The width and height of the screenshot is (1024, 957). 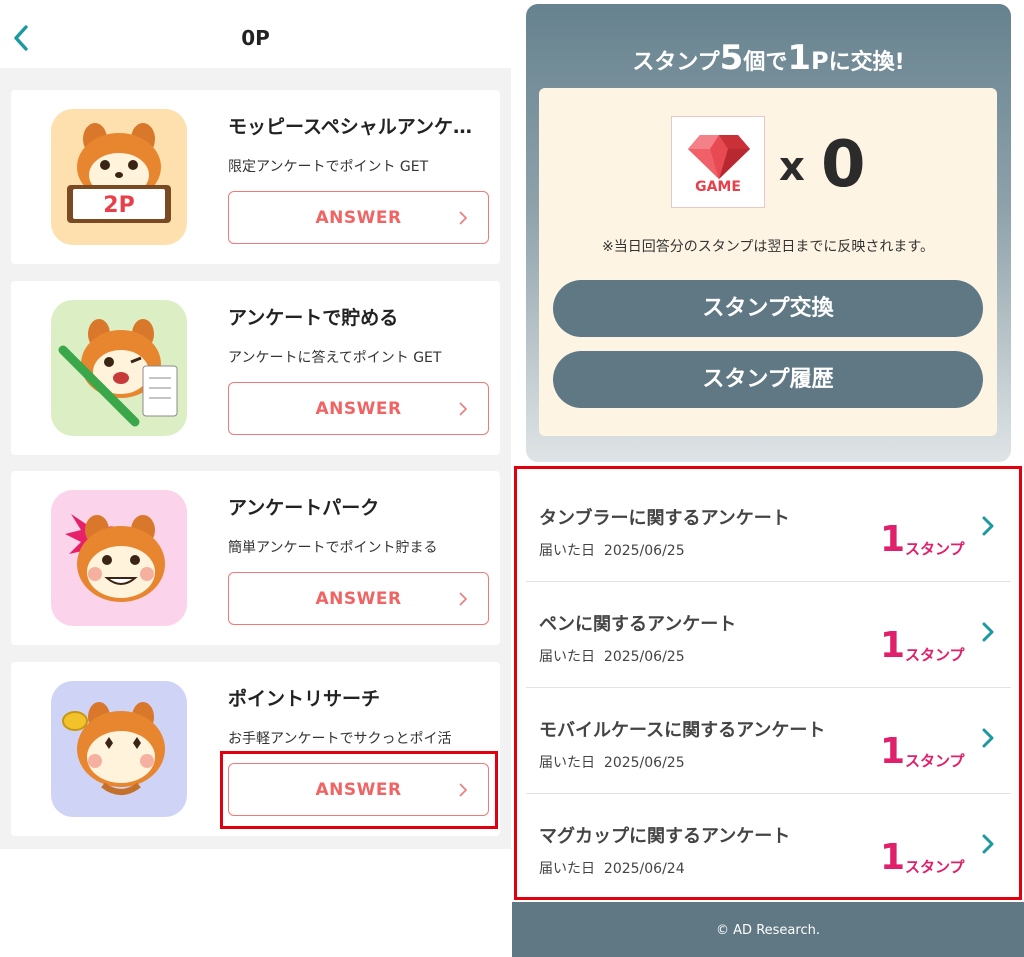 I want to click on squirrel-2p-icon: 2P, so click(x=119, y=177).